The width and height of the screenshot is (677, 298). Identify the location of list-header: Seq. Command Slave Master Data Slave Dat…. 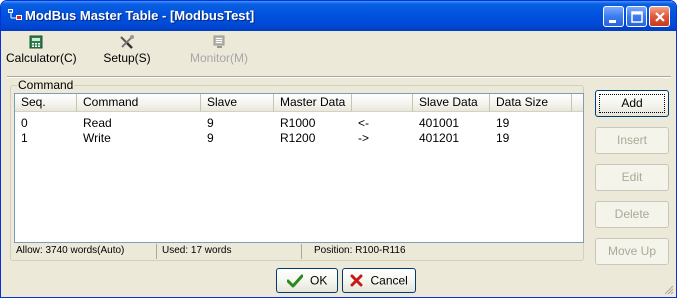
(299, 103).